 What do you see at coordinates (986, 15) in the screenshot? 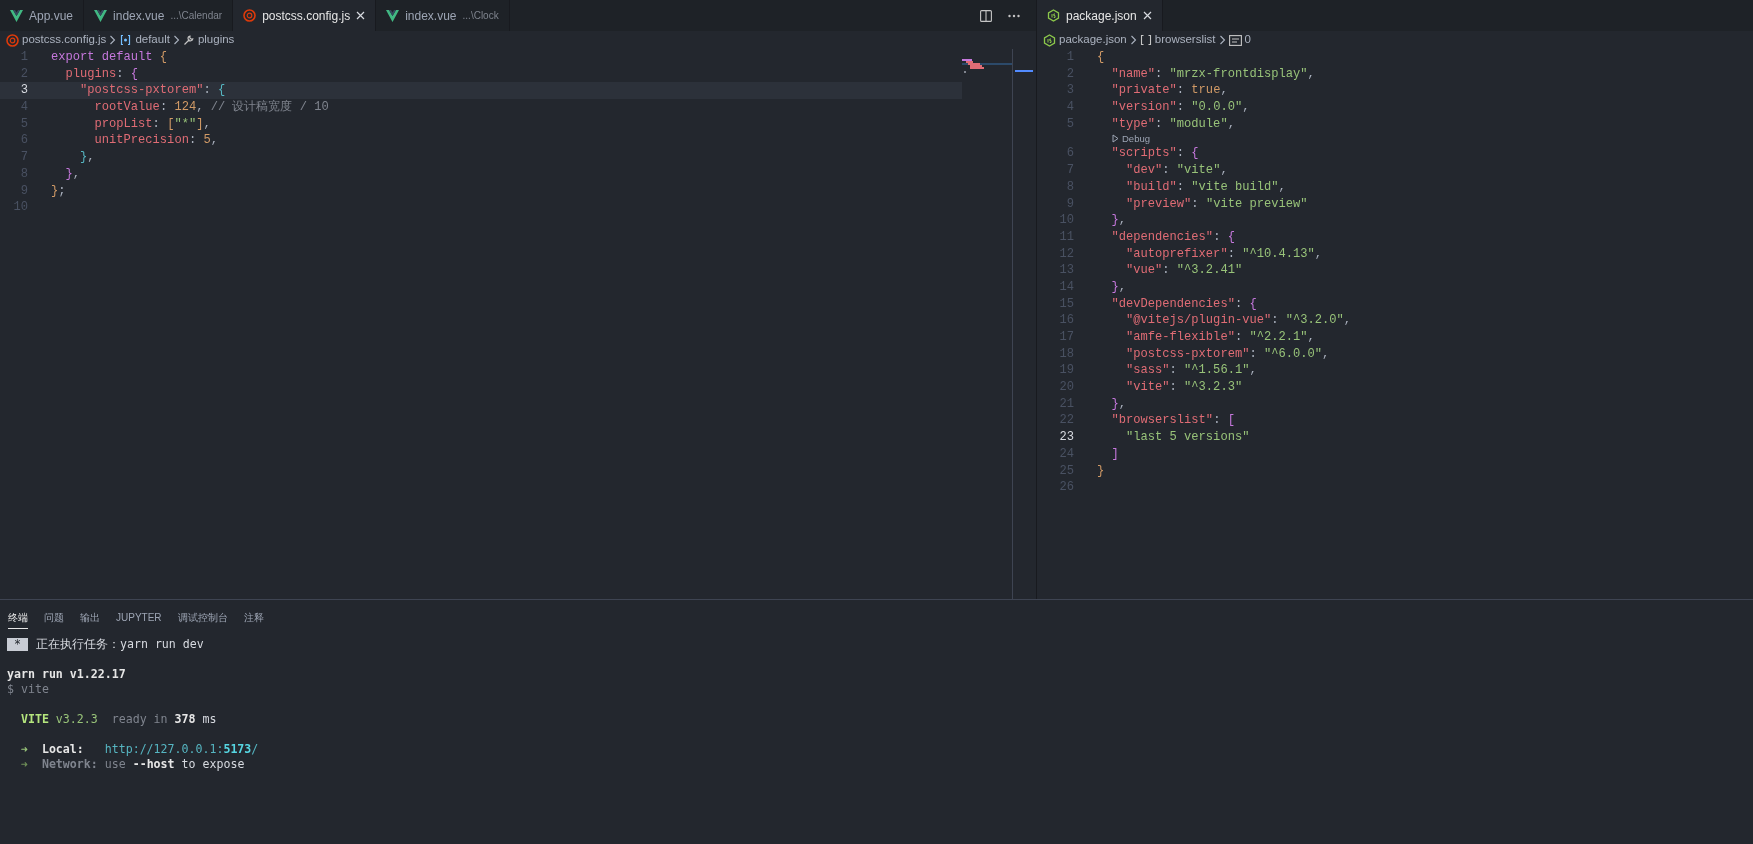
I see `split-editor-icon` at bounding box center [986, 15].